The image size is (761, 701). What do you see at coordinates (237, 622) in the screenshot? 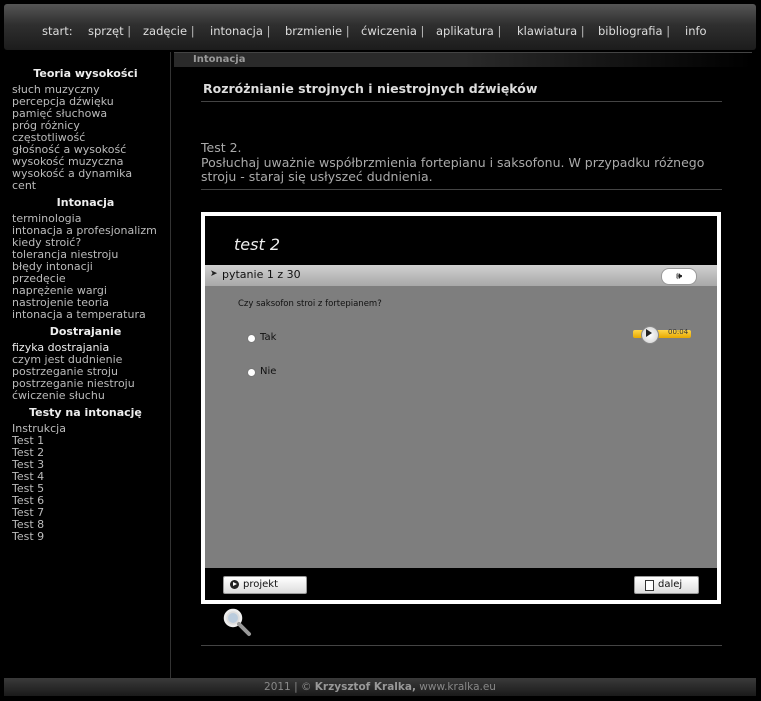
I see `magnifier-icon` at bounding box center [237, 622].